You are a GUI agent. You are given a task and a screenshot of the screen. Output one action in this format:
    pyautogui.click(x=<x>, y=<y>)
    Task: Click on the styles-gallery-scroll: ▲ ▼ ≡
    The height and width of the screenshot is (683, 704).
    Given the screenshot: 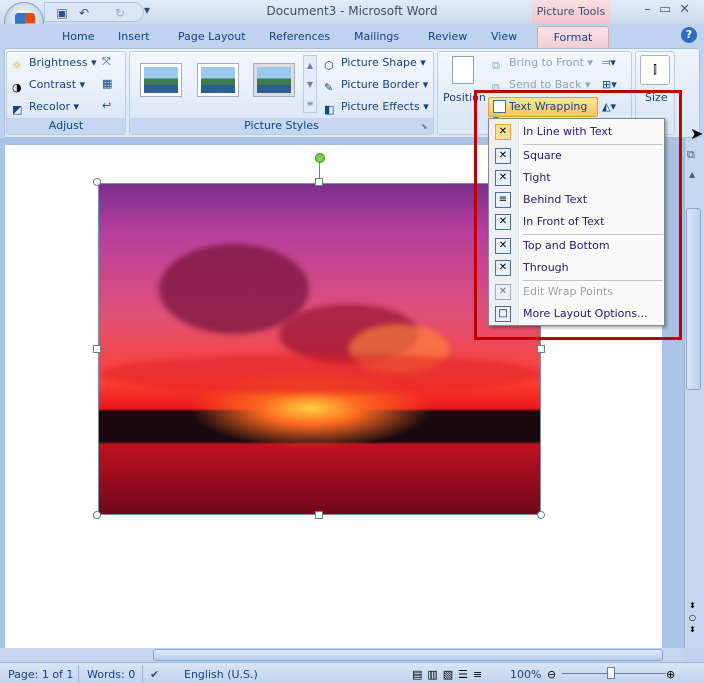 What is the action you would take?
    pyautogui.click(x=310, y=84)
    